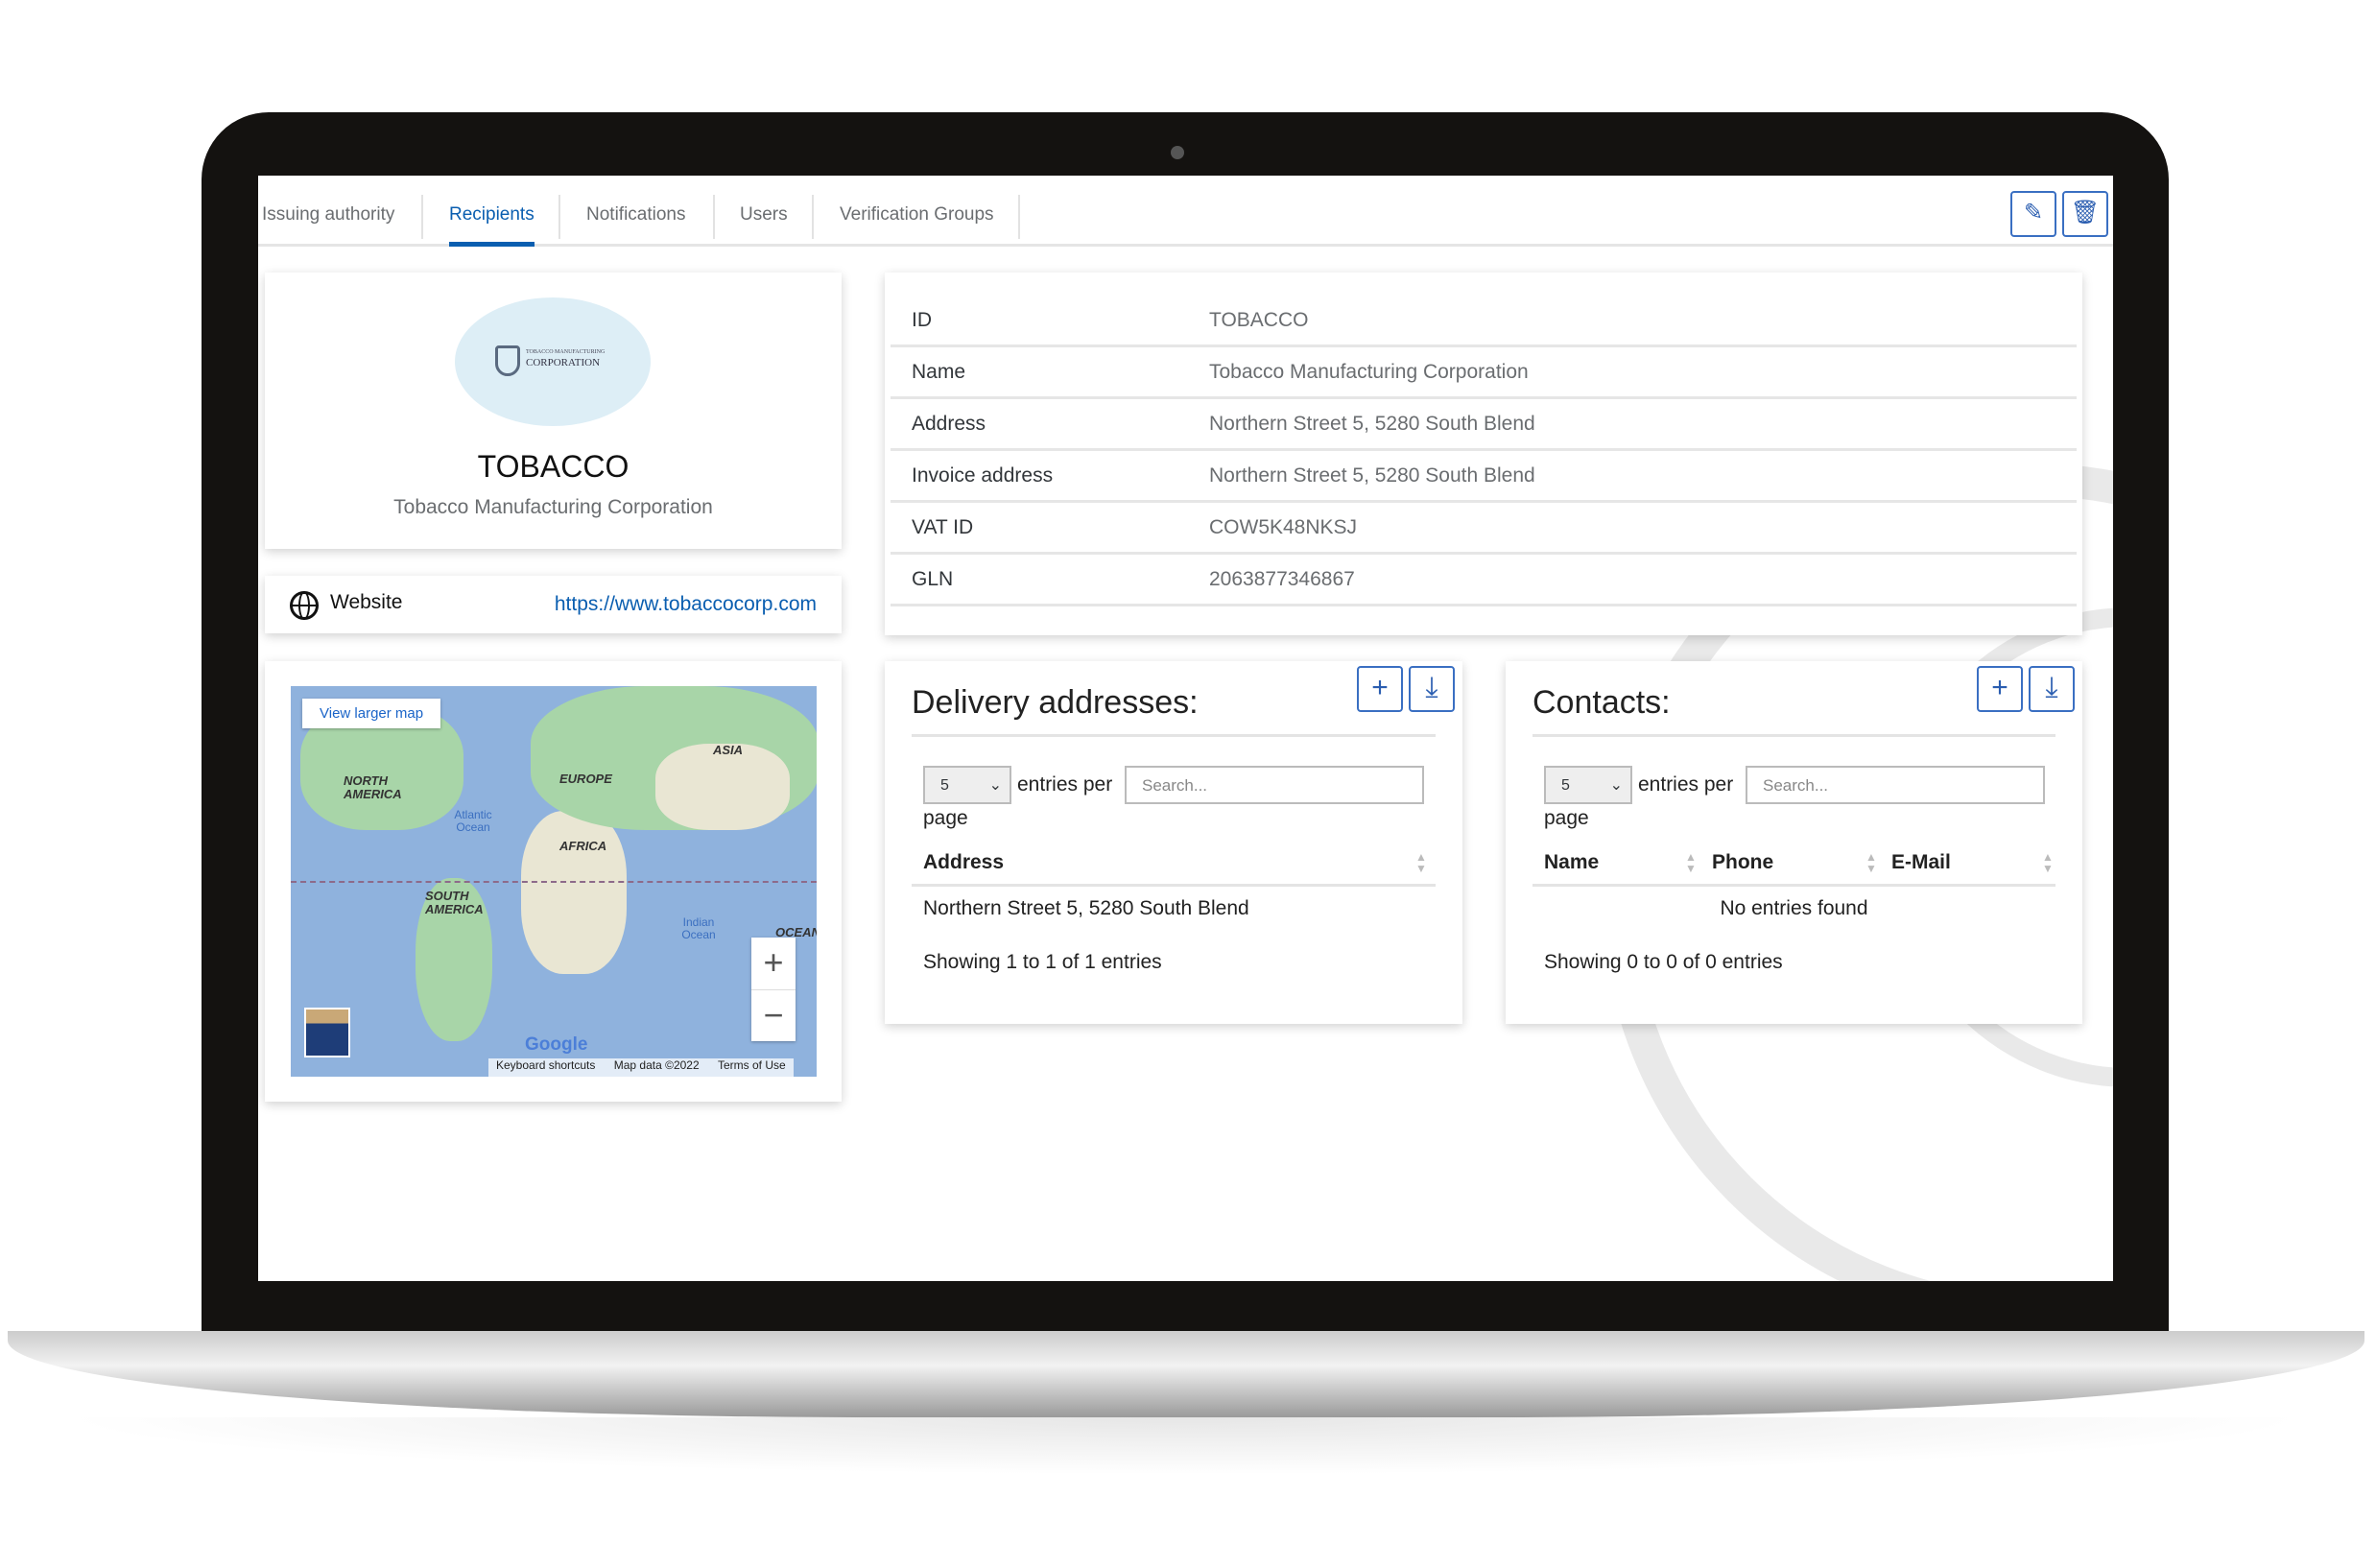 Image resolution: width=2376 pixels, height=1568 pixels. What do you see at coordinates (304, 605) in the screenshot?
I see `globe-icon` at bounding box center [304, 605].